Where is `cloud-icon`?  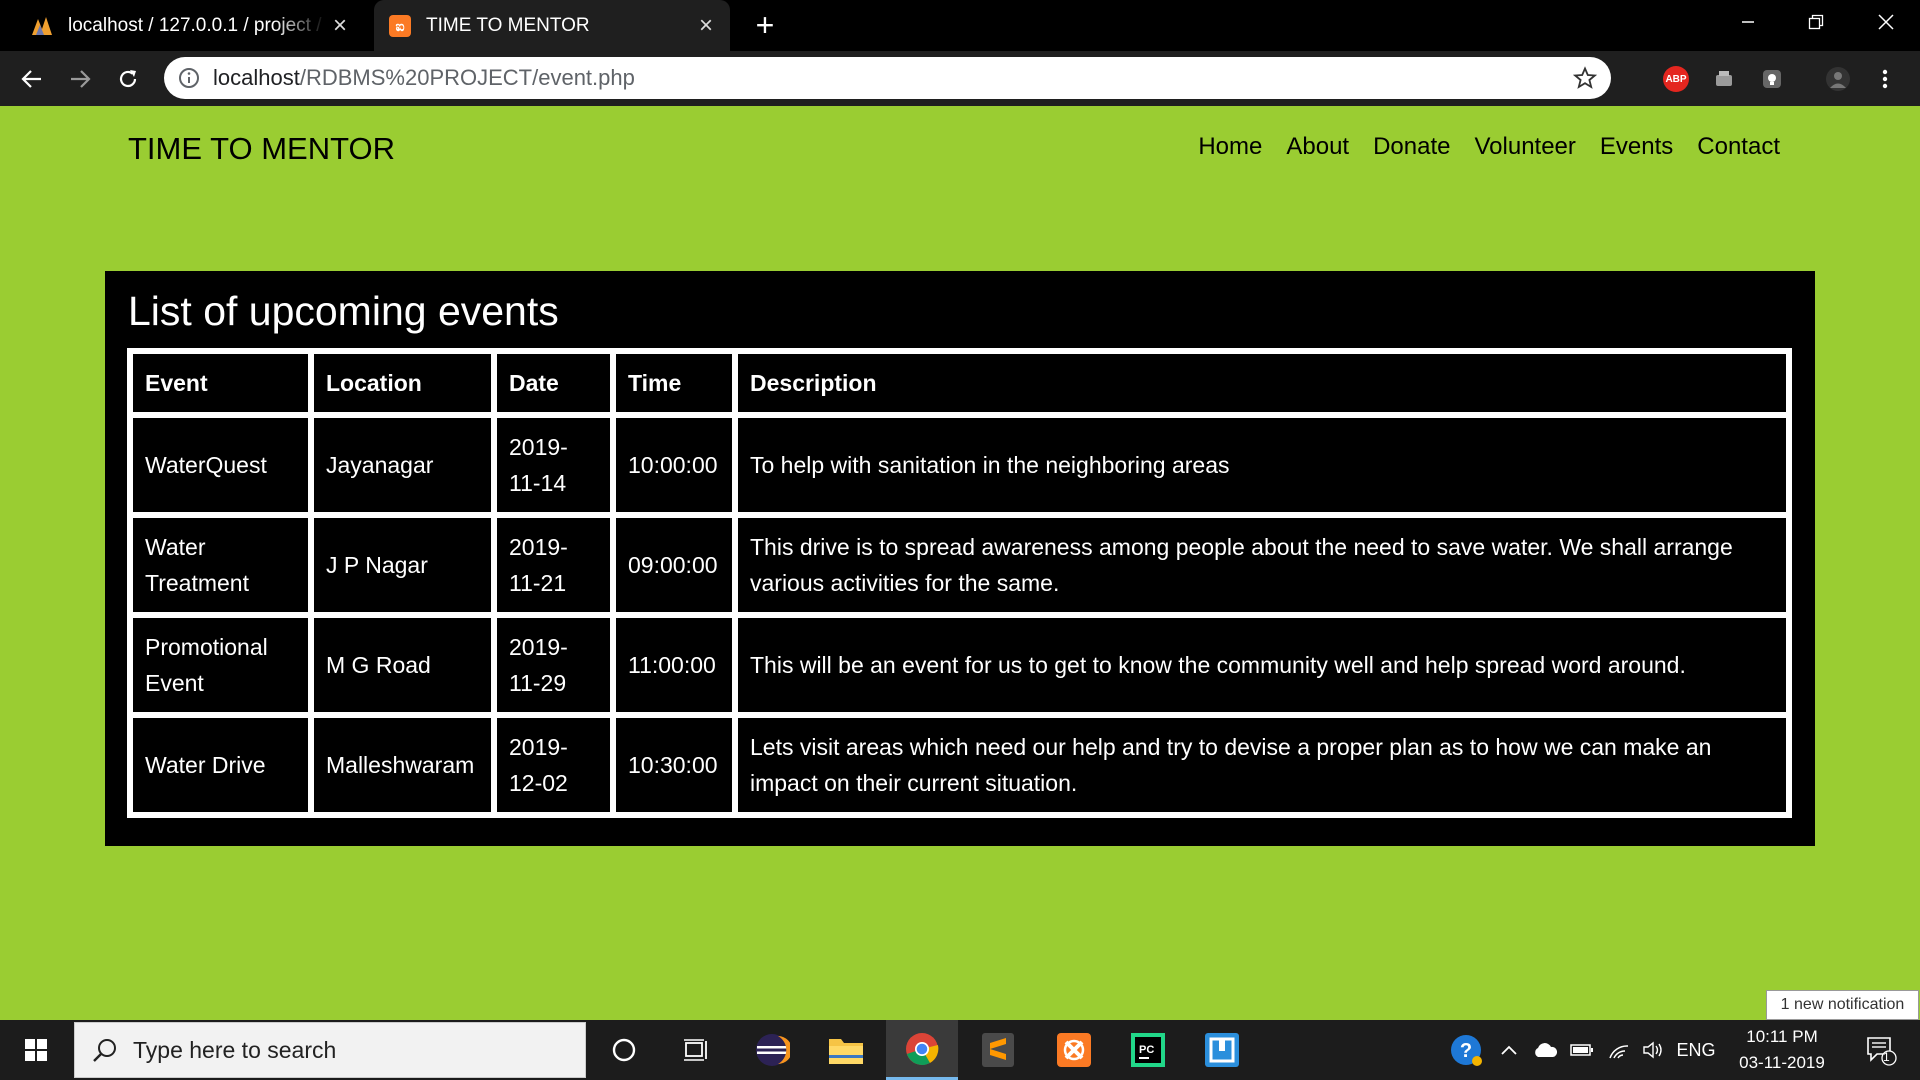 cloud-icon is located at coordinates (1546, 1050).